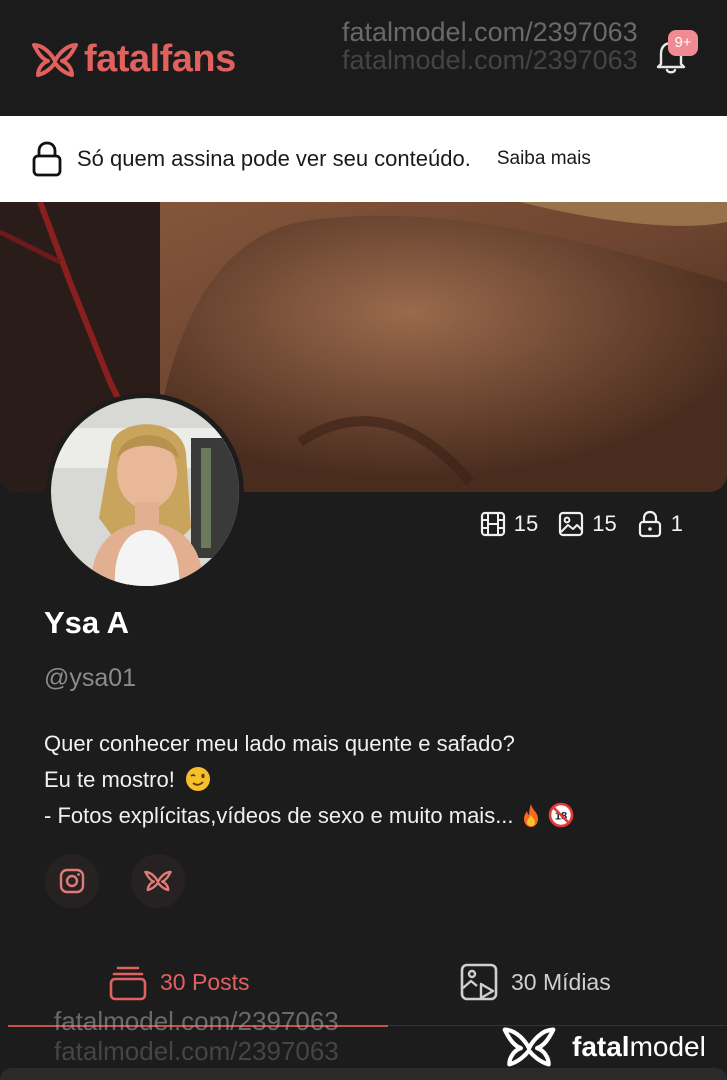  Describe the element at coordinates (122, 59) in the screenshot. I see `logo-text-fatal: fatal` at that location.